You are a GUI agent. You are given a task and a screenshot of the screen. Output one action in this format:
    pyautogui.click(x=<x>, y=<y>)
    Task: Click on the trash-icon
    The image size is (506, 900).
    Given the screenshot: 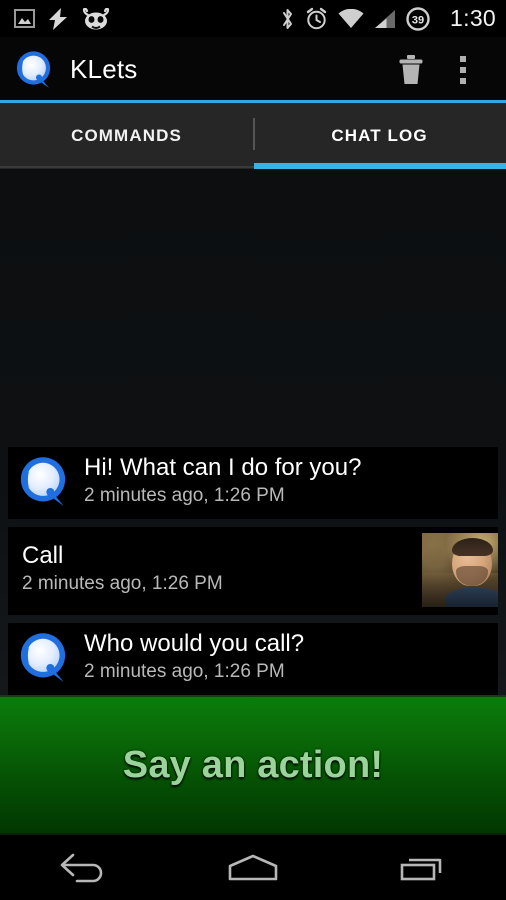 What is the action you would take?
    pyautogui.click(x=411, y=69)
    